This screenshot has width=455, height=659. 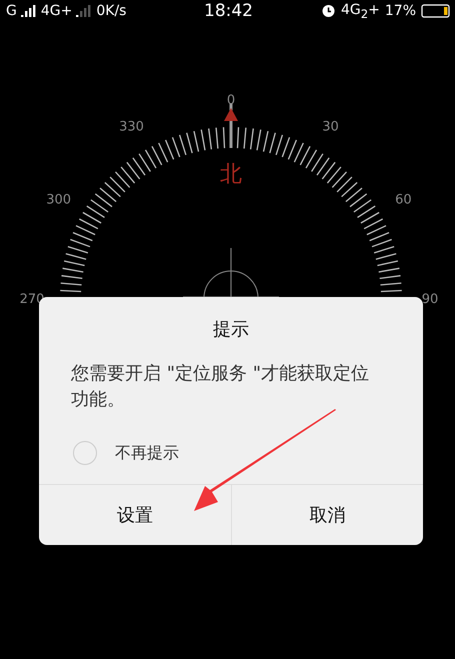 What do you see at coordinates (131, 127) in the screenshot?
I see `degree-label: 330` at bounding box center [131, 127].